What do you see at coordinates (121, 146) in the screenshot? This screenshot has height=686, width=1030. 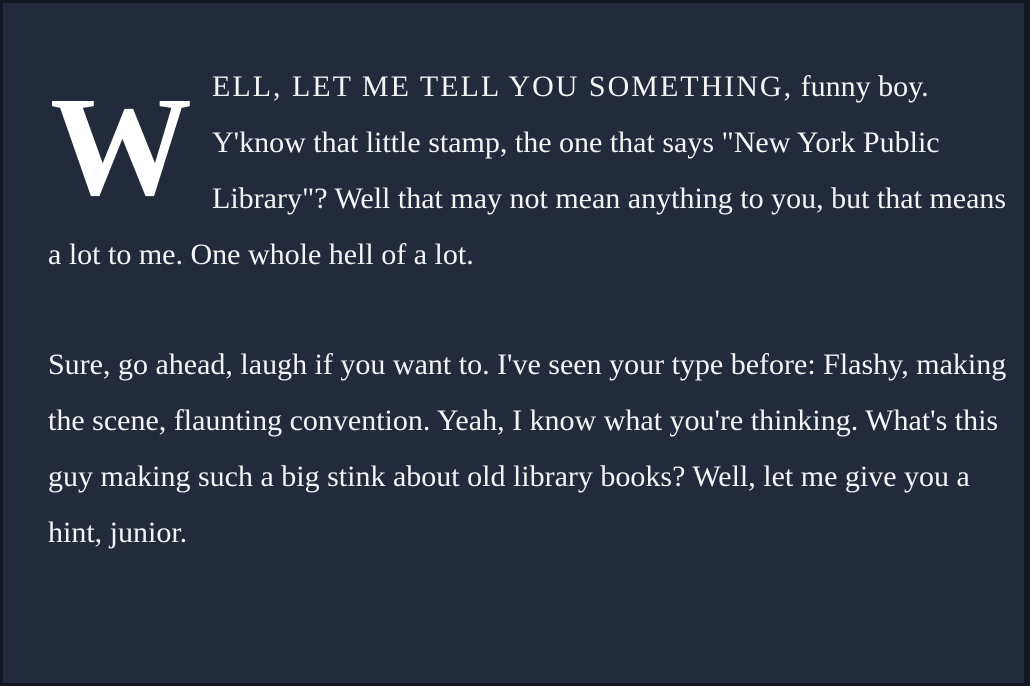 I see `drop-cap-letter: W` at bounding box center [121, 146].